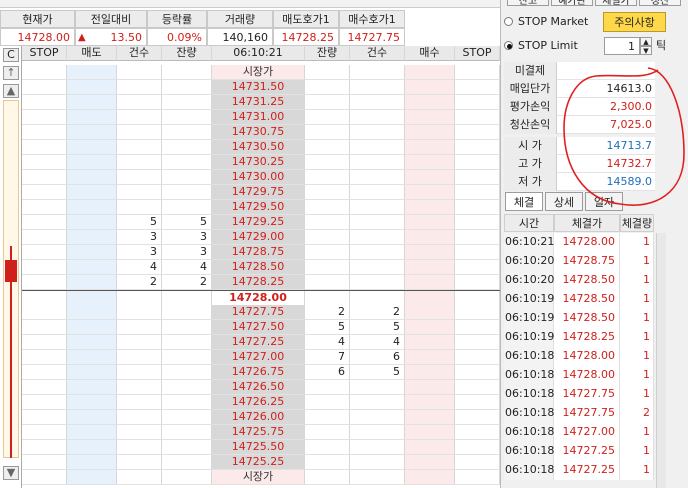 The image size is (688, 488). I want to click on ask-price-cell: 14728.25, so click(258, 282).